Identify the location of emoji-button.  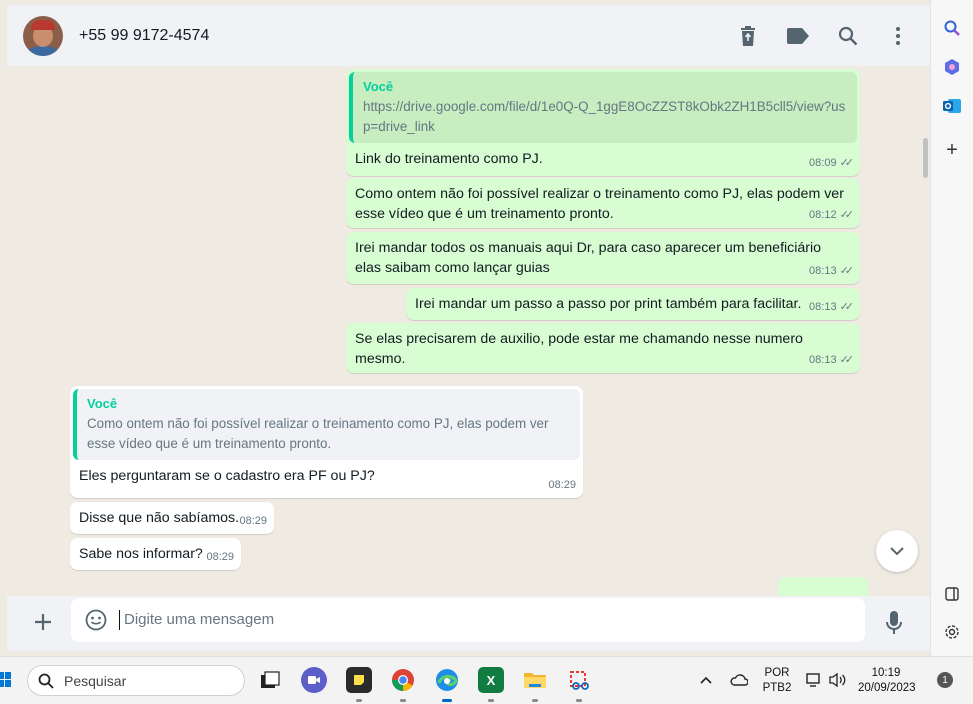
(96, 620).